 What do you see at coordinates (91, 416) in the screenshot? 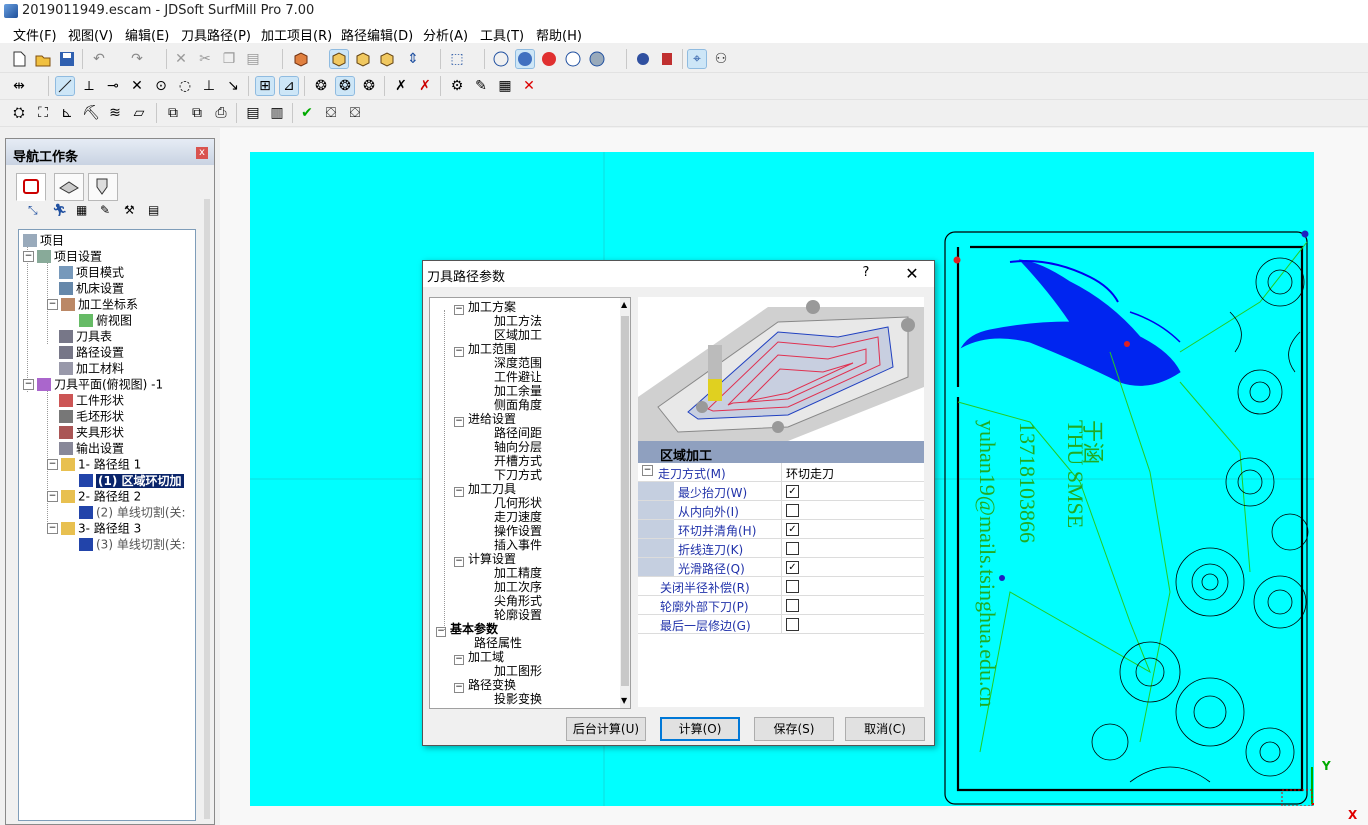
I see `tree-node-blank: 毛坯形状` at bounding box center [91, 416].